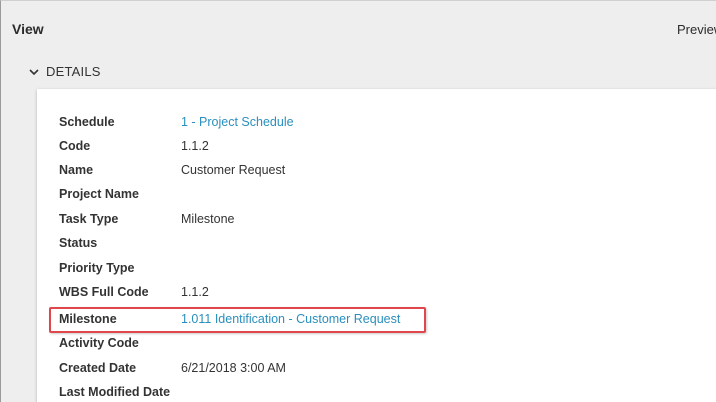 Image resolution: width=716 pixels, height=402 pixels. I want to click on detail-label: Schedule, so click(87, 122).